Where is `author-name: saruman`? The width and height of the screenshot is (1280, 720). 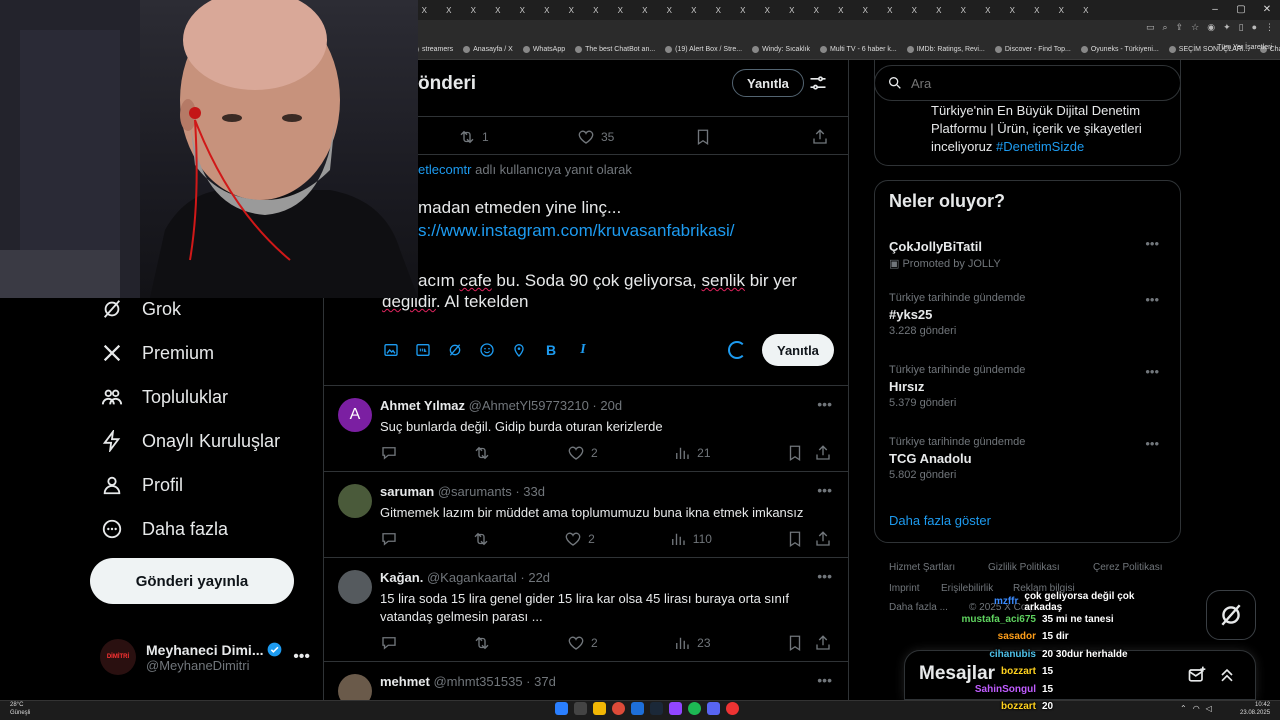
author-name: saruman is located at coordinates (407, 491).